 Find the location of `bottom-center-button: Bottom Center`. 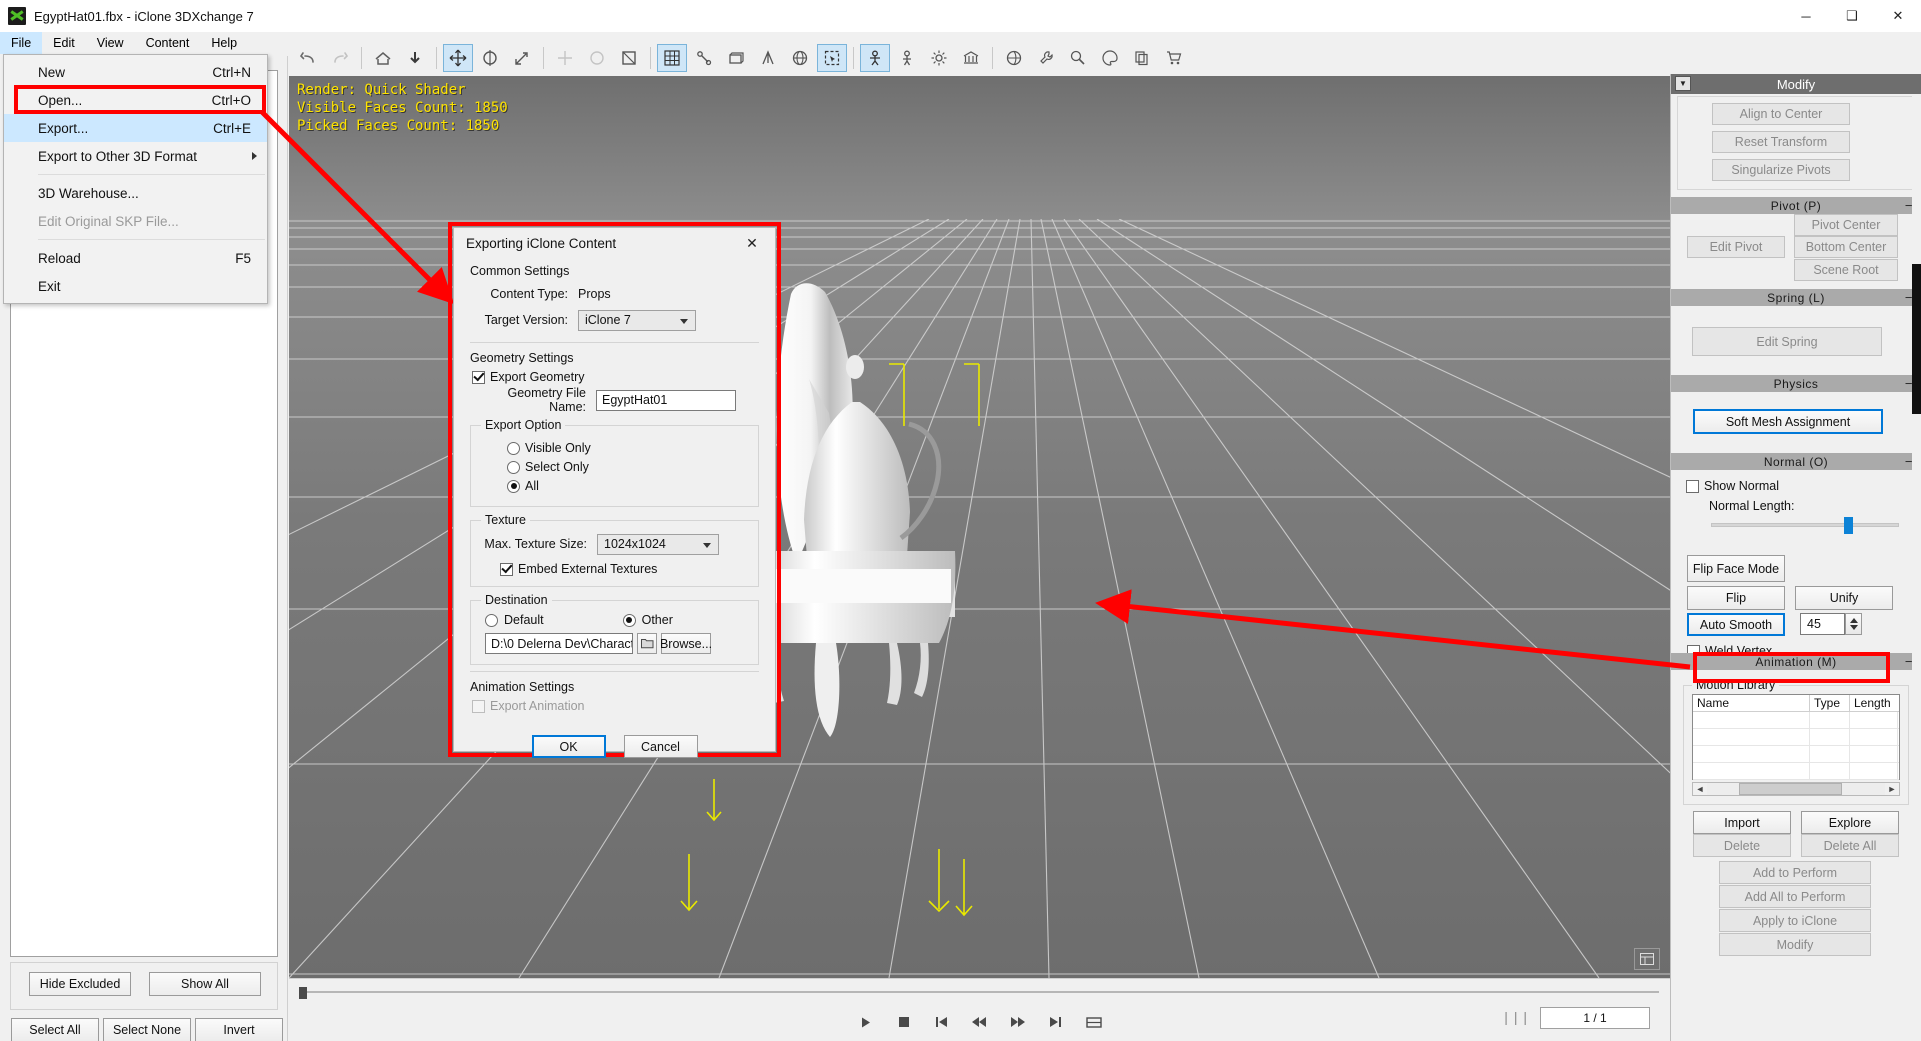

bottom-center-button: Bottom Center is located at coordinates (1846, 247).